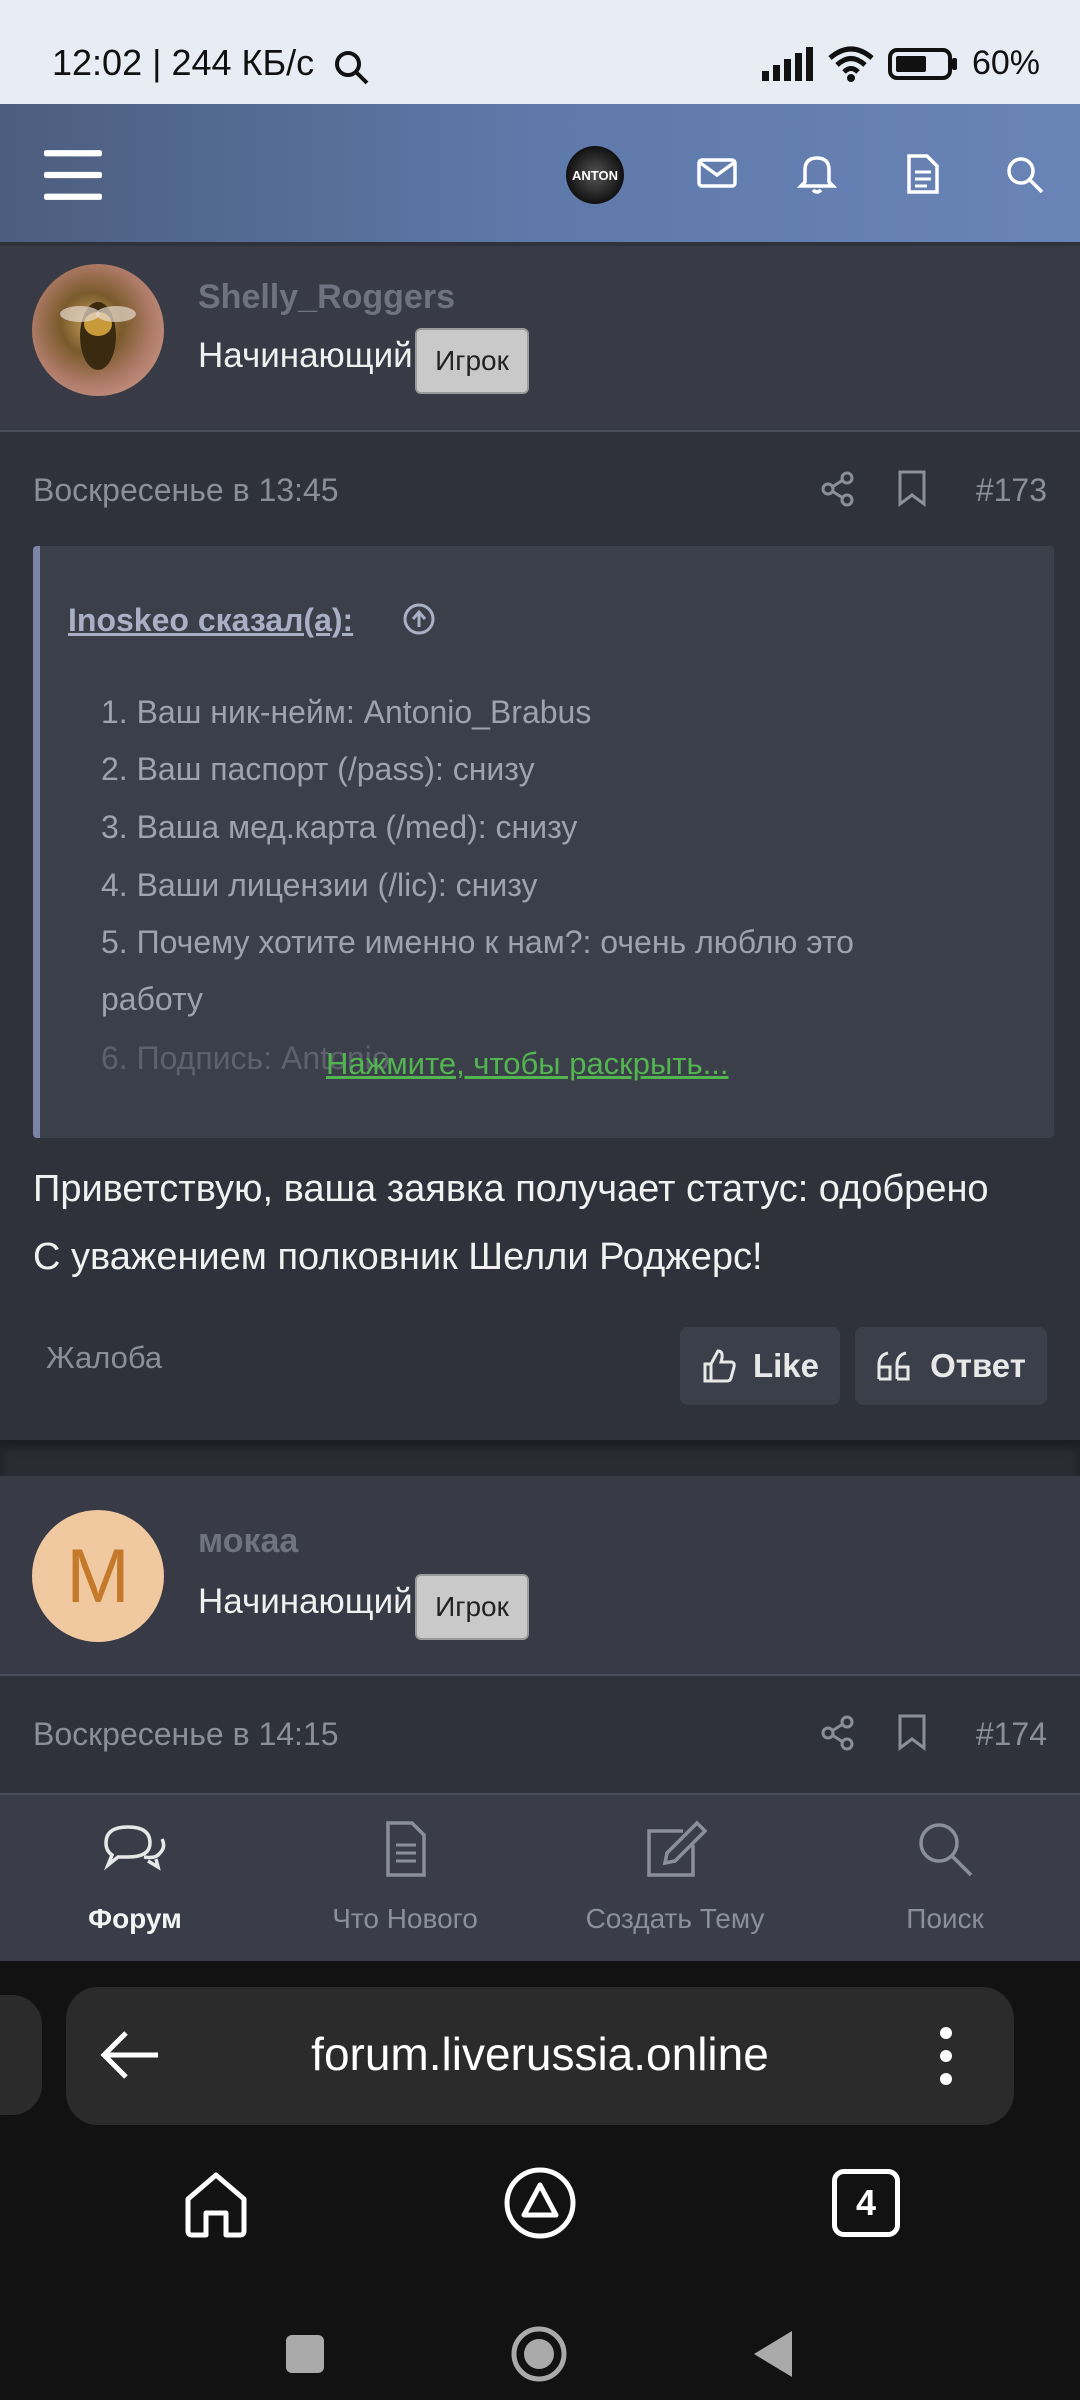 This screenshot has width=1080, height=2400. Describe the element at coordinates (540, 339) in the screenshot. I see `post-user-header: Shelly_Roggers Начинающий Игрок` at that location.